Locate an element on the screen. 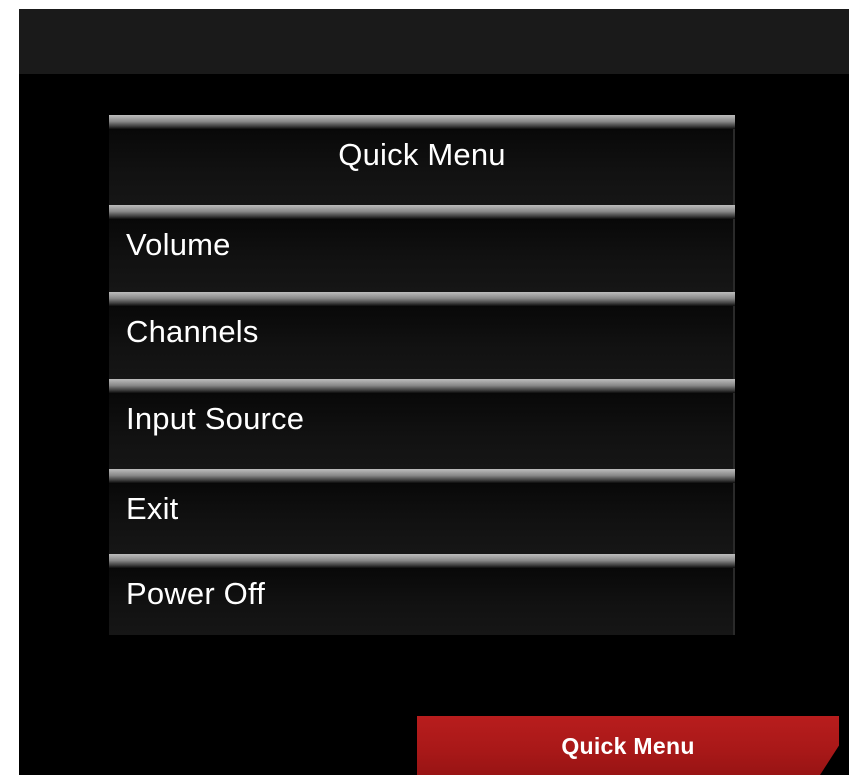  menu-item-label: Power Off is located at coordinates (196, 593).